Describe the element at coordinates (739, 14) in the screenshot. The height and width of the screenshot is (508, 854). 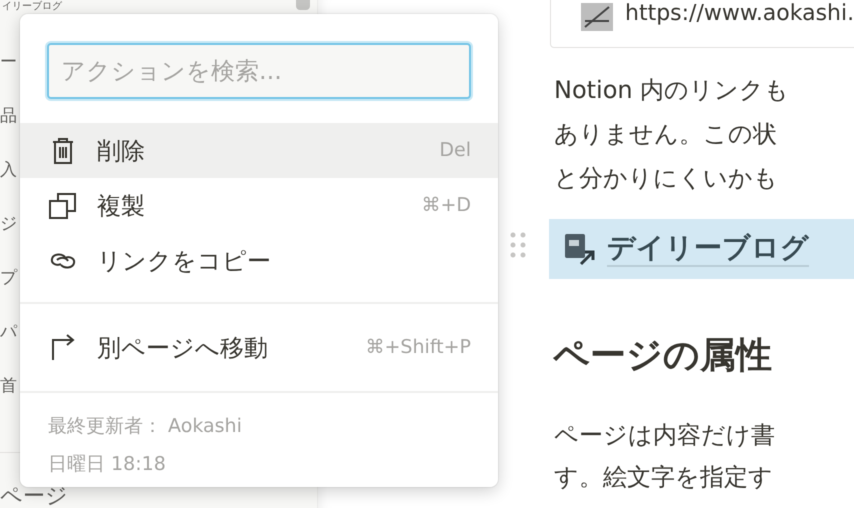
I see `bookmark-url: https://www.aokashi.` at that location.